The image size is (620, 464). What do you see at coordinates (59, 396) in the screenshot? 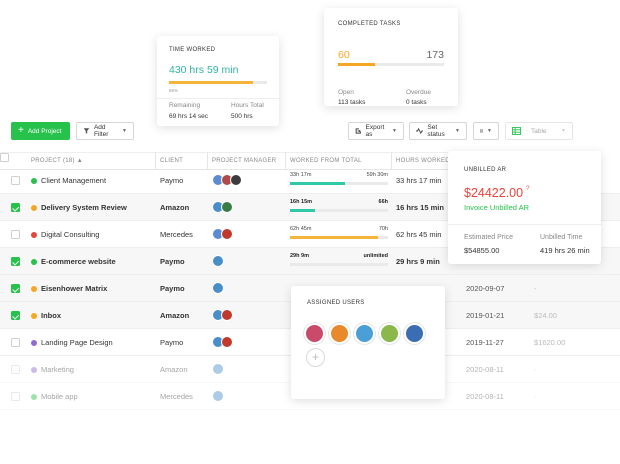
I see `project-name: Mobile app` at bounding box center [59, 396].